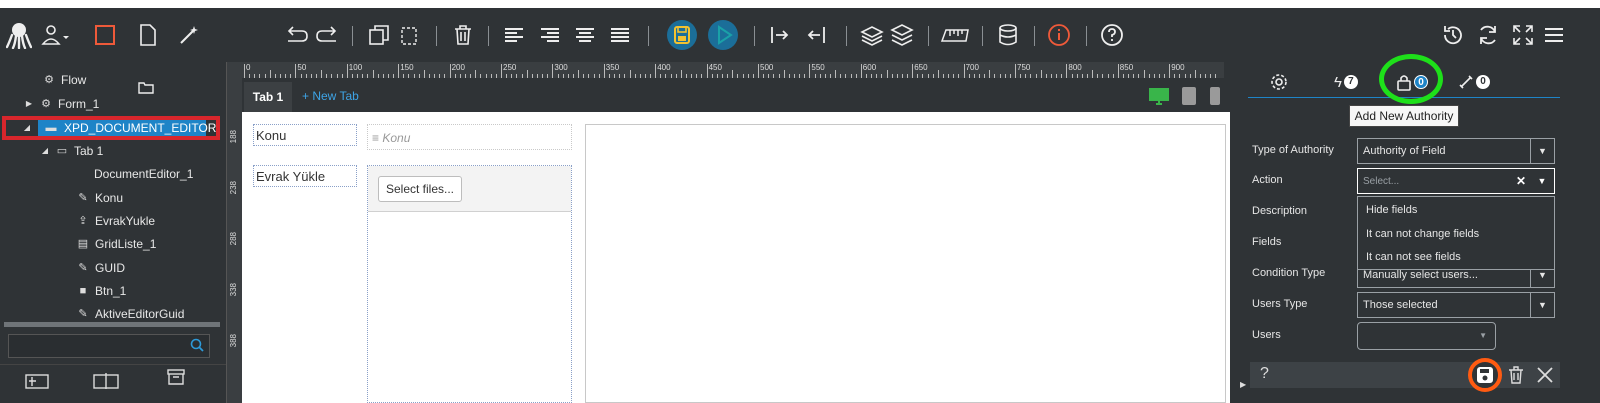 The image size is (1600, 403). Describe the element at coordinates (1554, 35) in the screenshot. I see `menu-icon` at that location.